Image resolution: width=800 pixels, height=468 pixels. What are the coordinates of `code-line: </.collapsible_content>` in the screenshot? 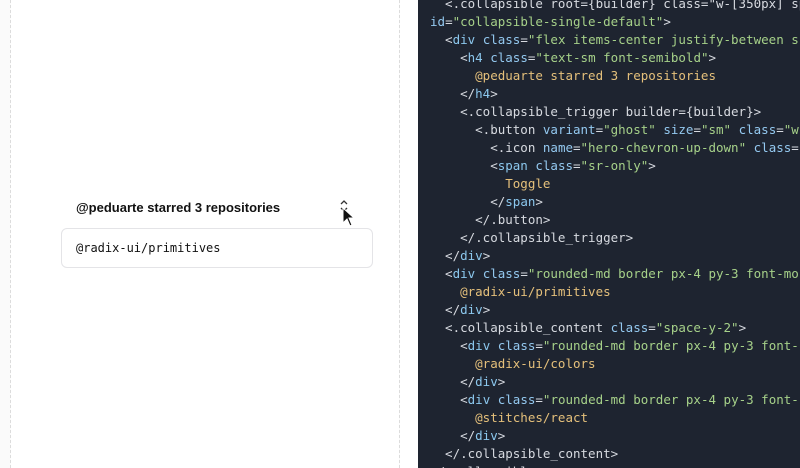 It's located at (524, 454).